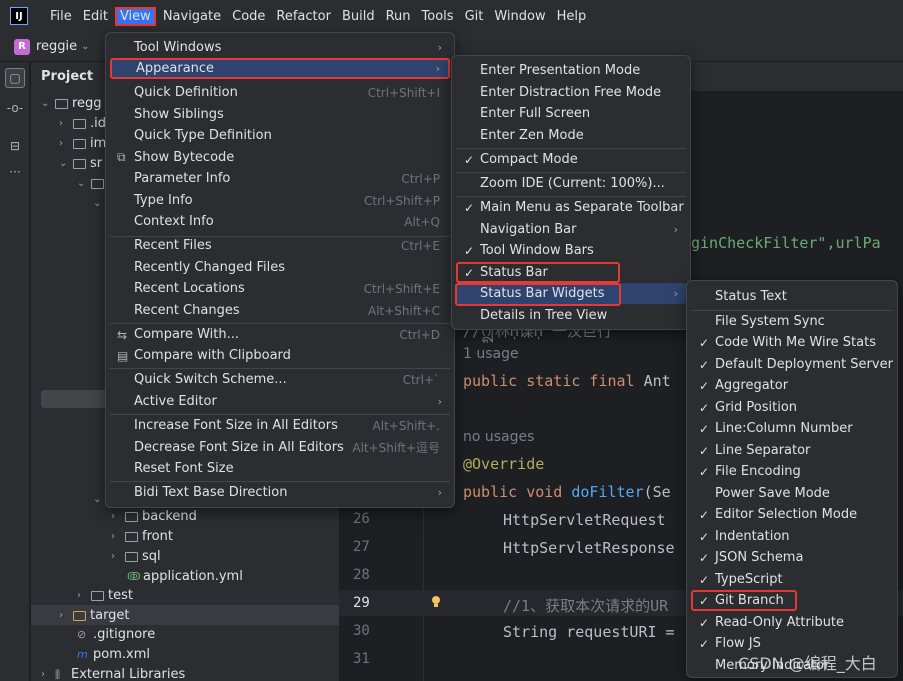 The height and width of the screenshot is (681, 903). What do you see at coordinates (571, 135) in the screenshot?
I see `menu-item-zen-mode: Enter Zen Mode` at bounding box center [571, 135].